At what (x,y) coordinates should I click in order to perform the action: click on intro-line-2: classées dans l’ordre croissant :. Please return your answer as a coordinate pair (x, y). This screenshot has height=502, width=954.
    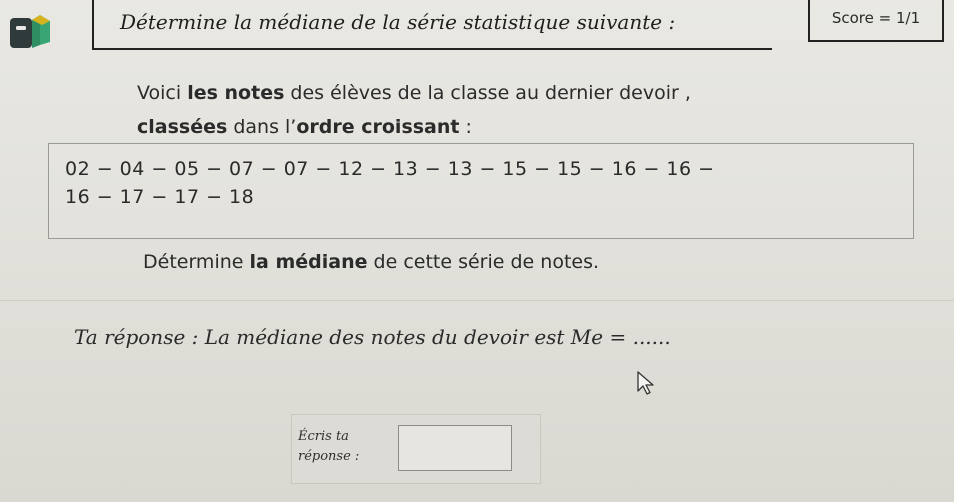
    Looking at the image, I should click on (304, 127).